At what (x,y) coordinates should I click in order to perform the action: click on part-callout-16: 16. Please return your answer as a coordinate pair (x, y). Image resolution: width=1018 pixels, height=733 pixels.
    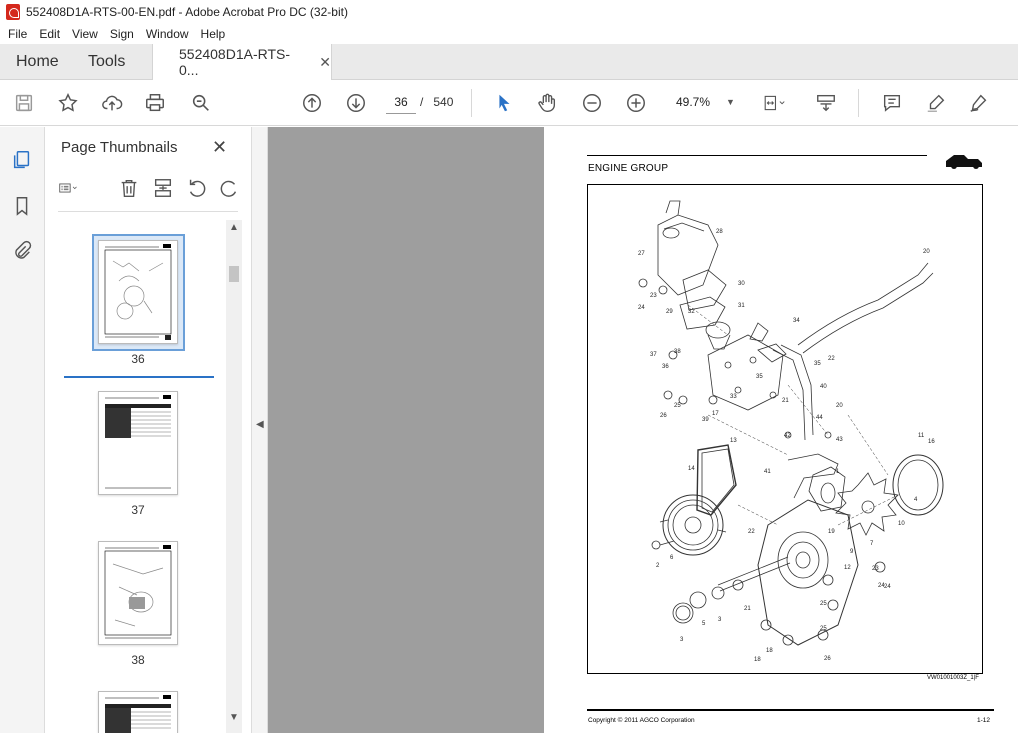
    Looking at the image, I should click on (931, 442).